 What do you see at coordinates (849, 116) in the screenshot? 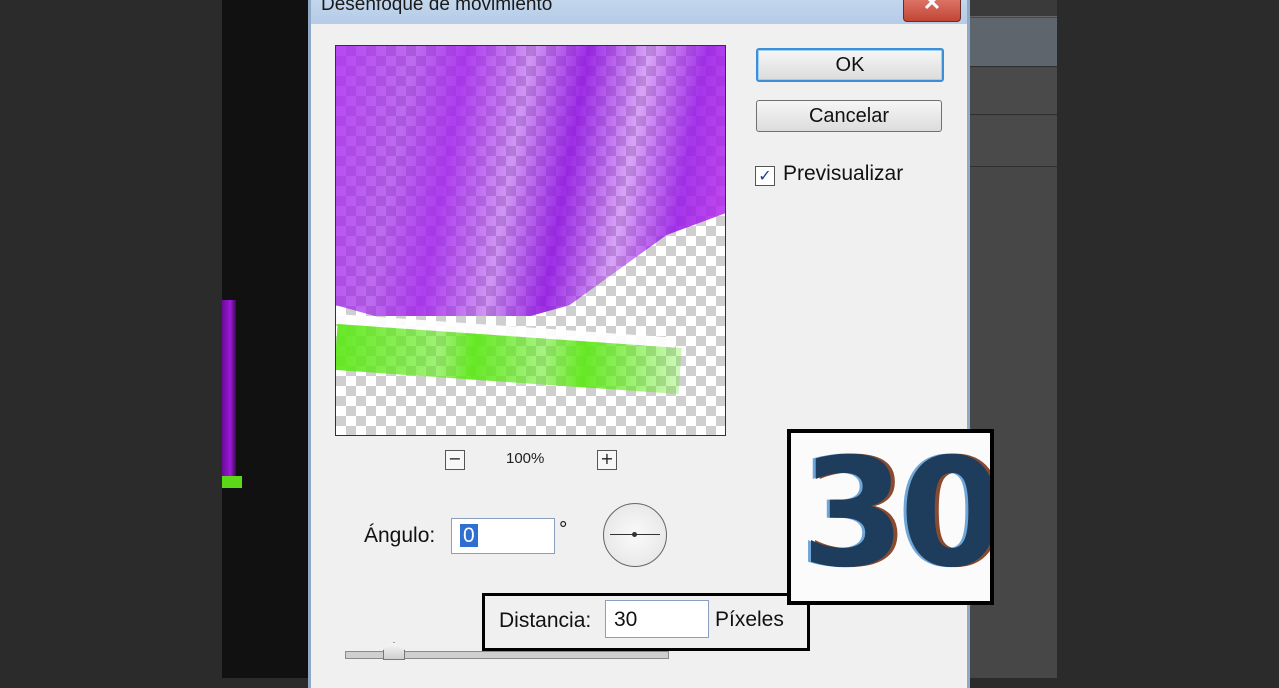
I see `cancel-button: Cancelar` at bounding box center [849, 116].